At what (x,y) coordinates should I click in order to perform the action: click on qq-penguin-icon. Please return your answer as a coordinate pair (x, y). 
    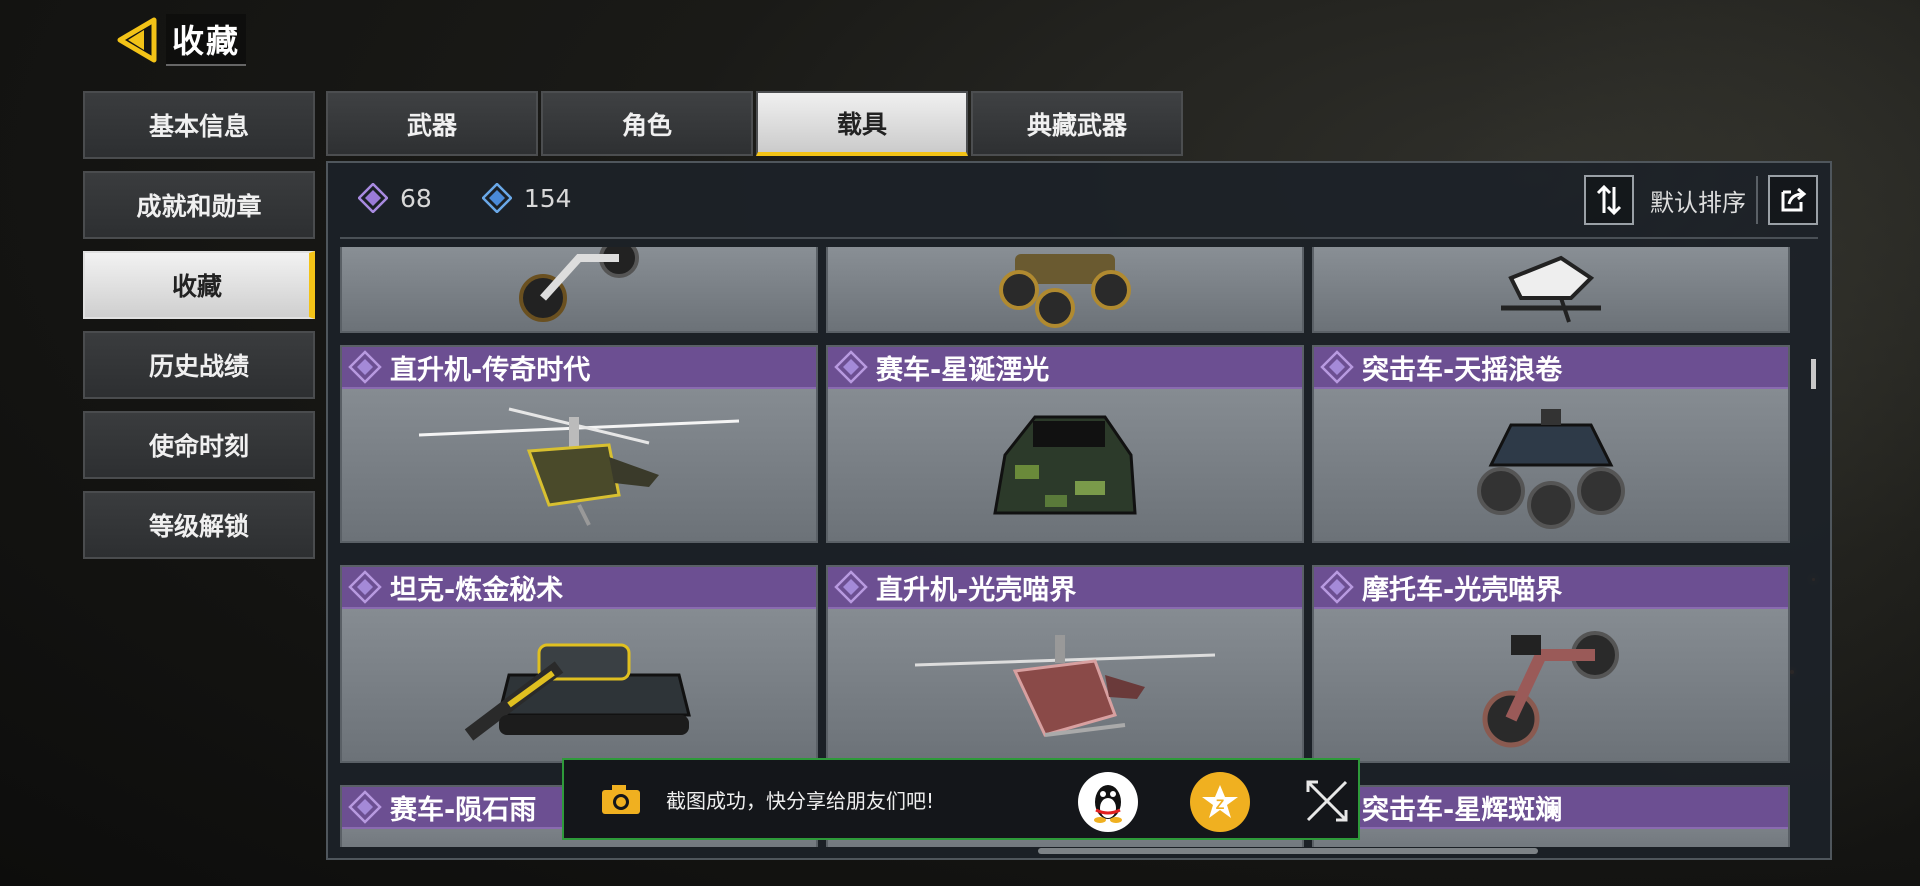
    Looking at the image, I should click on (1108, 804).